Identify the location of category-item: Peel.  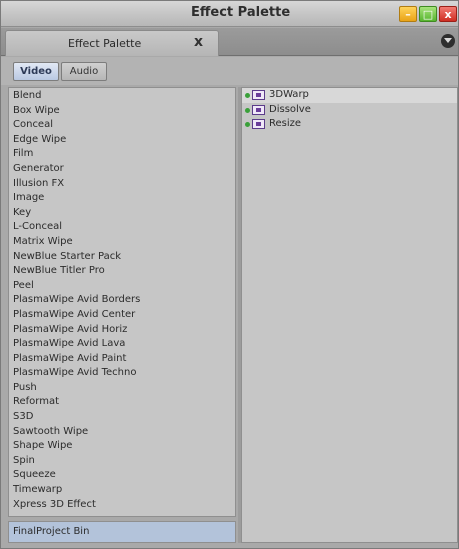
(122, 286).